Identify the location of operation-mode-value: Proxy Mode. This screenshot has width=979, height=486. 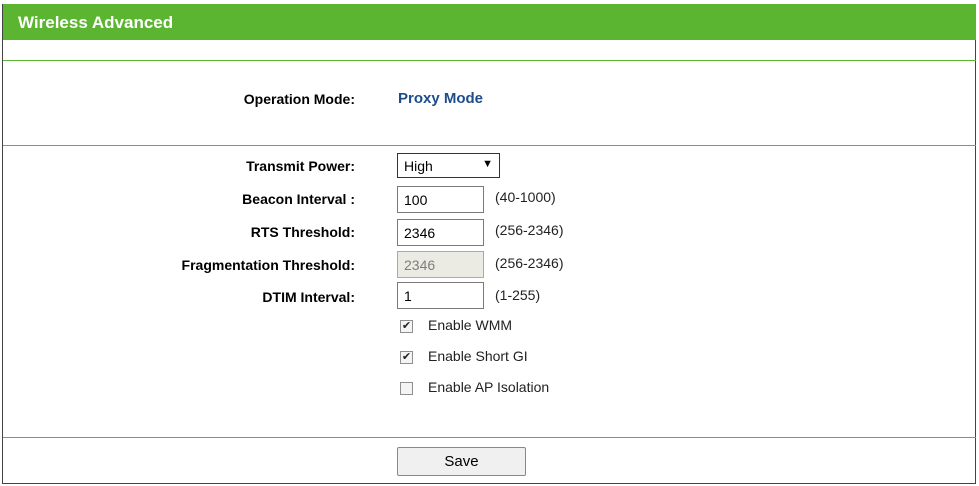
(441, 98).